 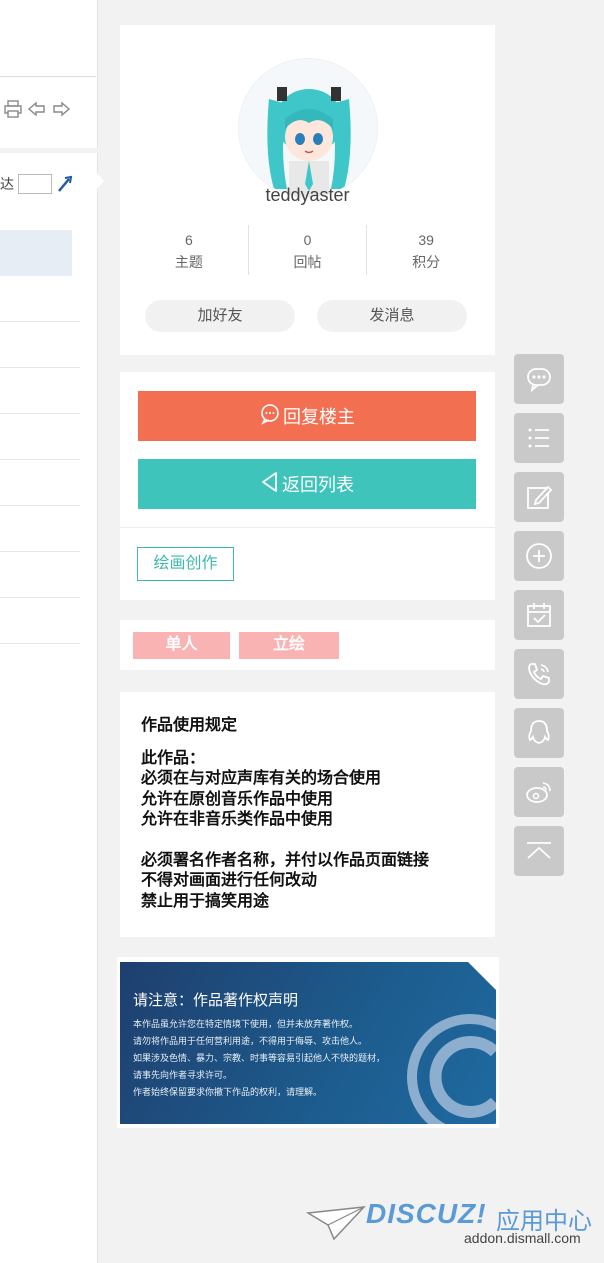 I want to click on thread-actions-card: 回复楼主 返回列表 绘画创作, so click(x=307, y=486).